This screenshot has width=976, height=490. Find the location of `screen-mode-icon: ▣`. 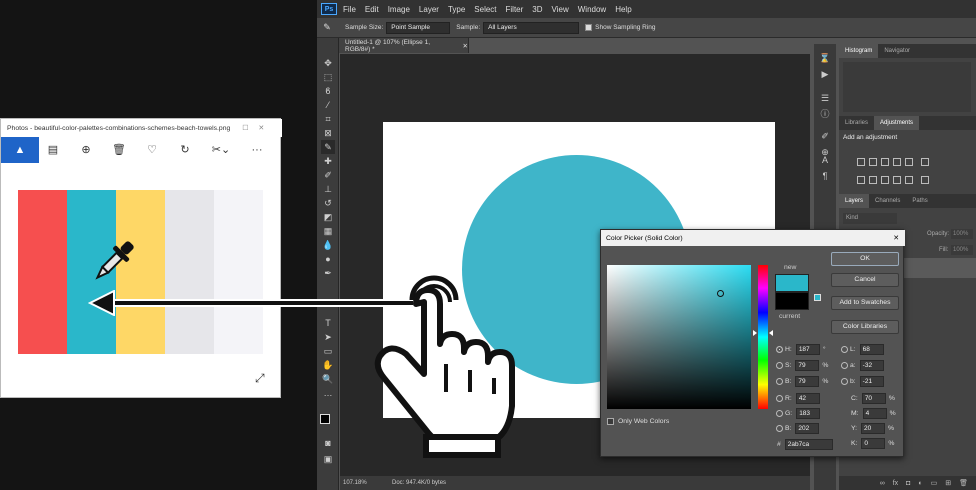

screen-mode-icon: ▣ is located at coordinates (328, 459).